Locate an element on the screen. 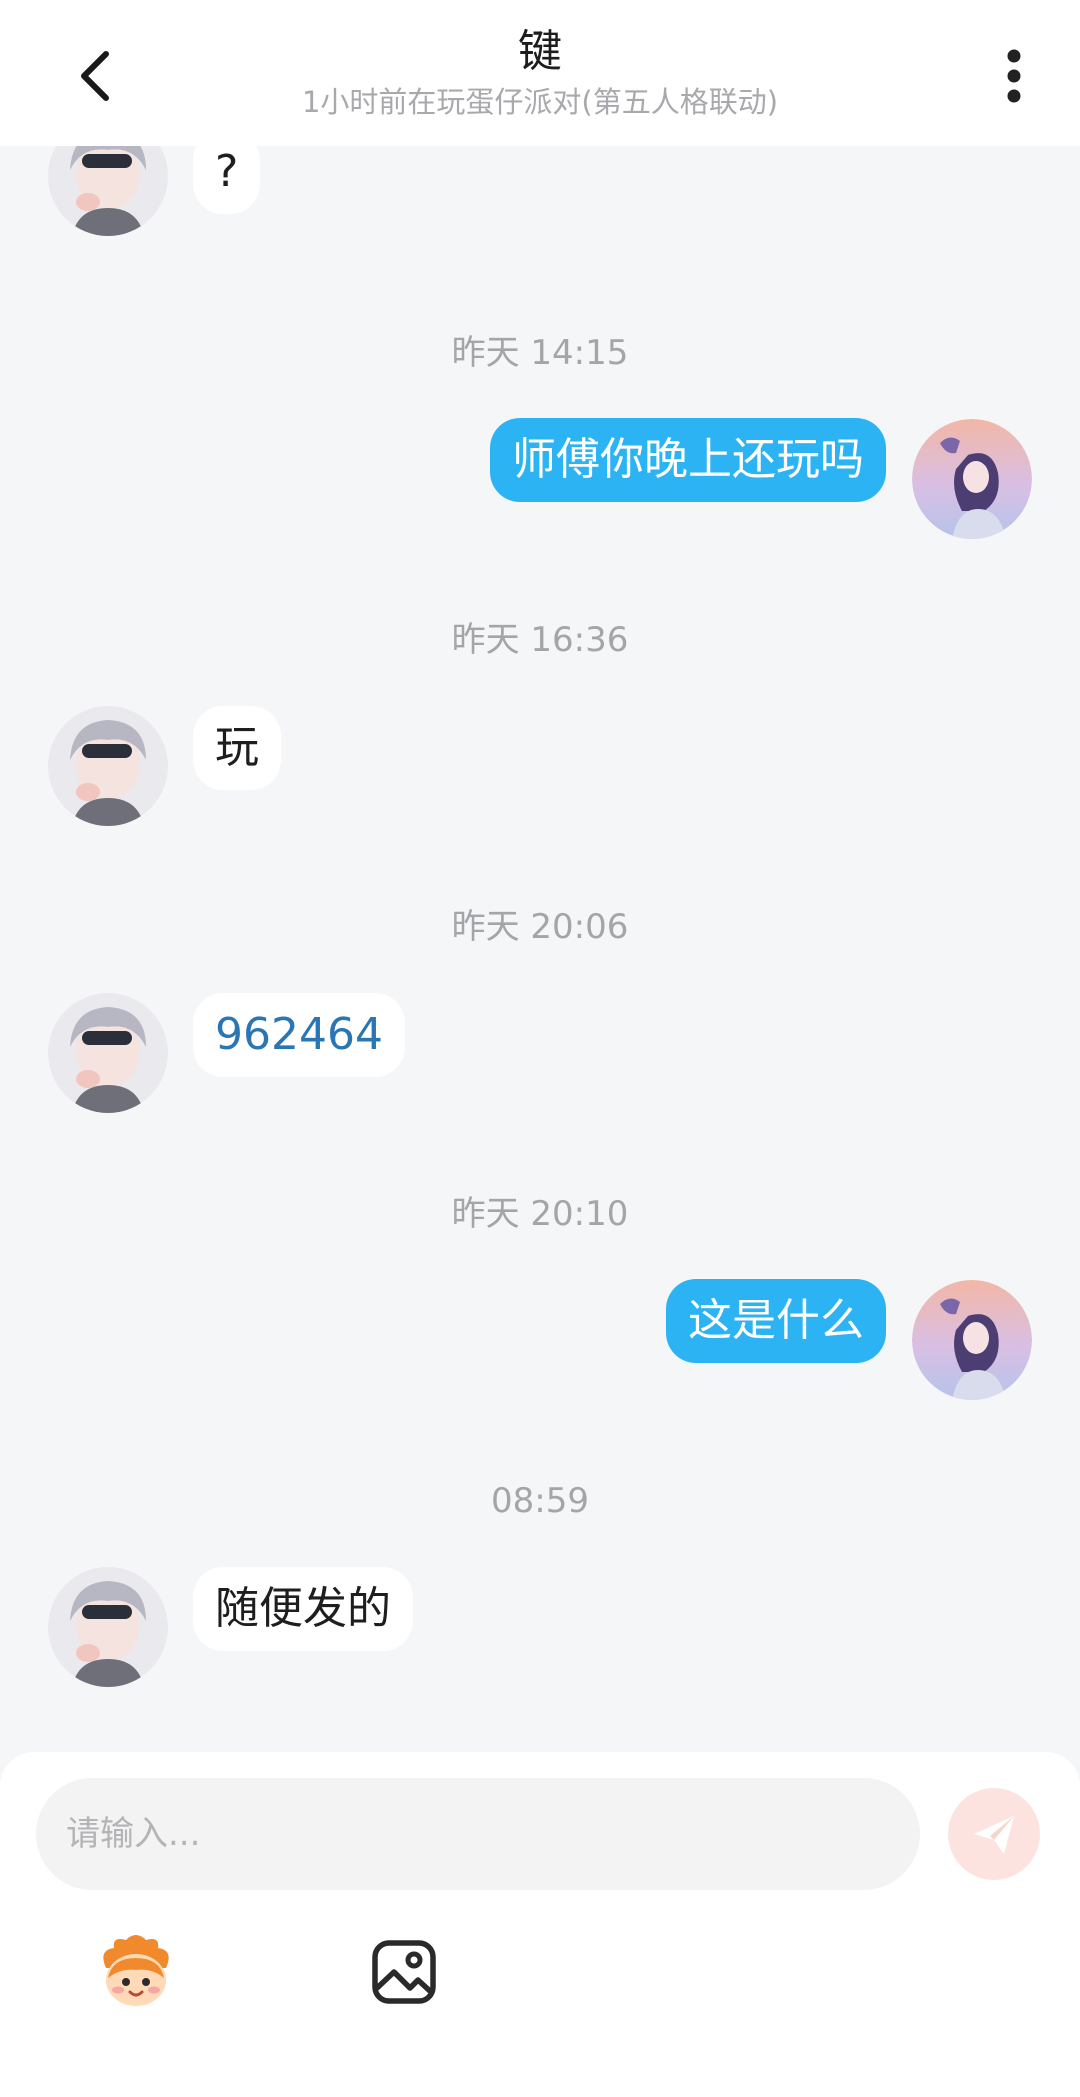 This screenshot has height=2097, width=1080. more-vertical-icon is located at coordinates (1014, 76).